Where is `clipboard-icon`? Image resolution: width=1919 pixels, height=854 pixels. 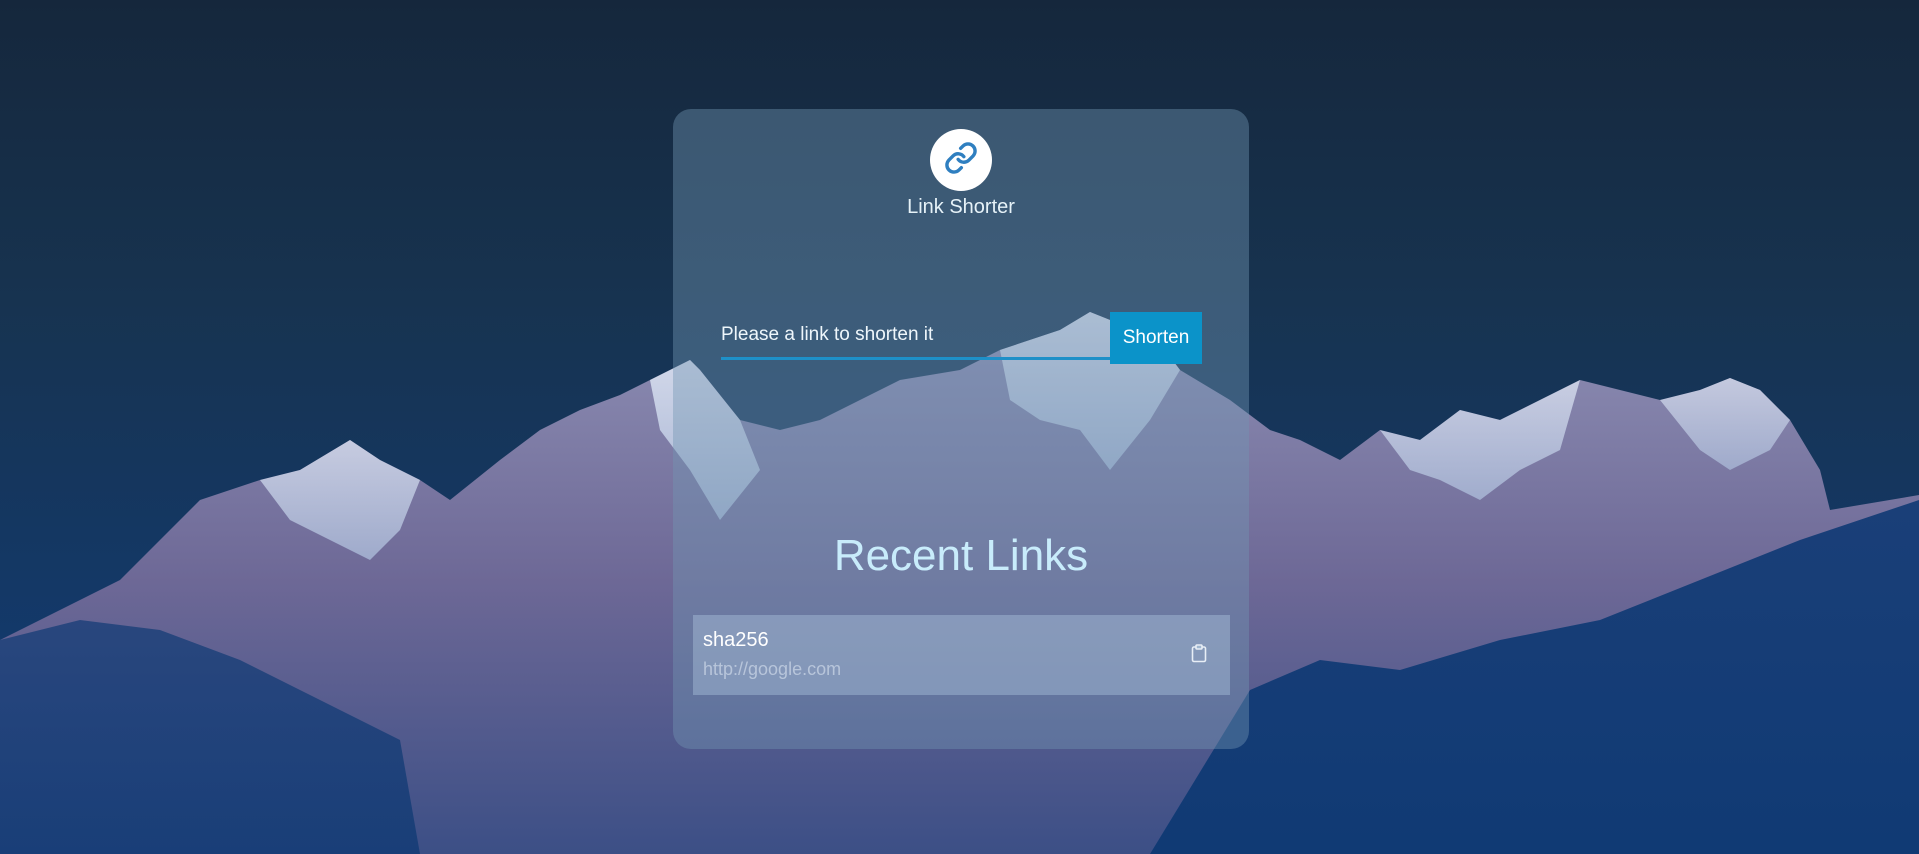
clipboard-icon is located at coordinates (1199, 656).